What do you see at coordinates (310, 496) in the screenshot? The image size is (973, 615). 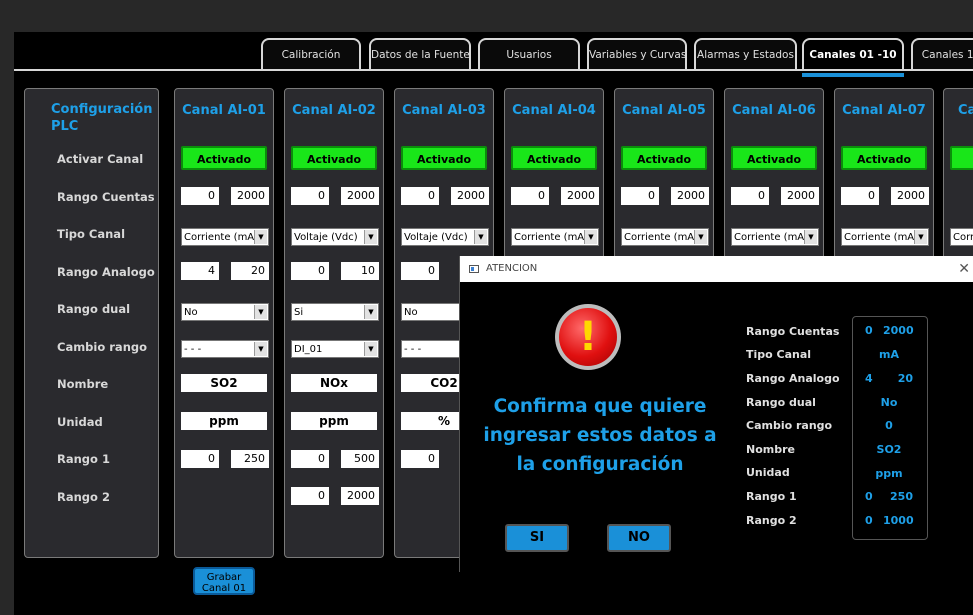 I see `rango2-min-input: 0` at bounding box center [310, 496].